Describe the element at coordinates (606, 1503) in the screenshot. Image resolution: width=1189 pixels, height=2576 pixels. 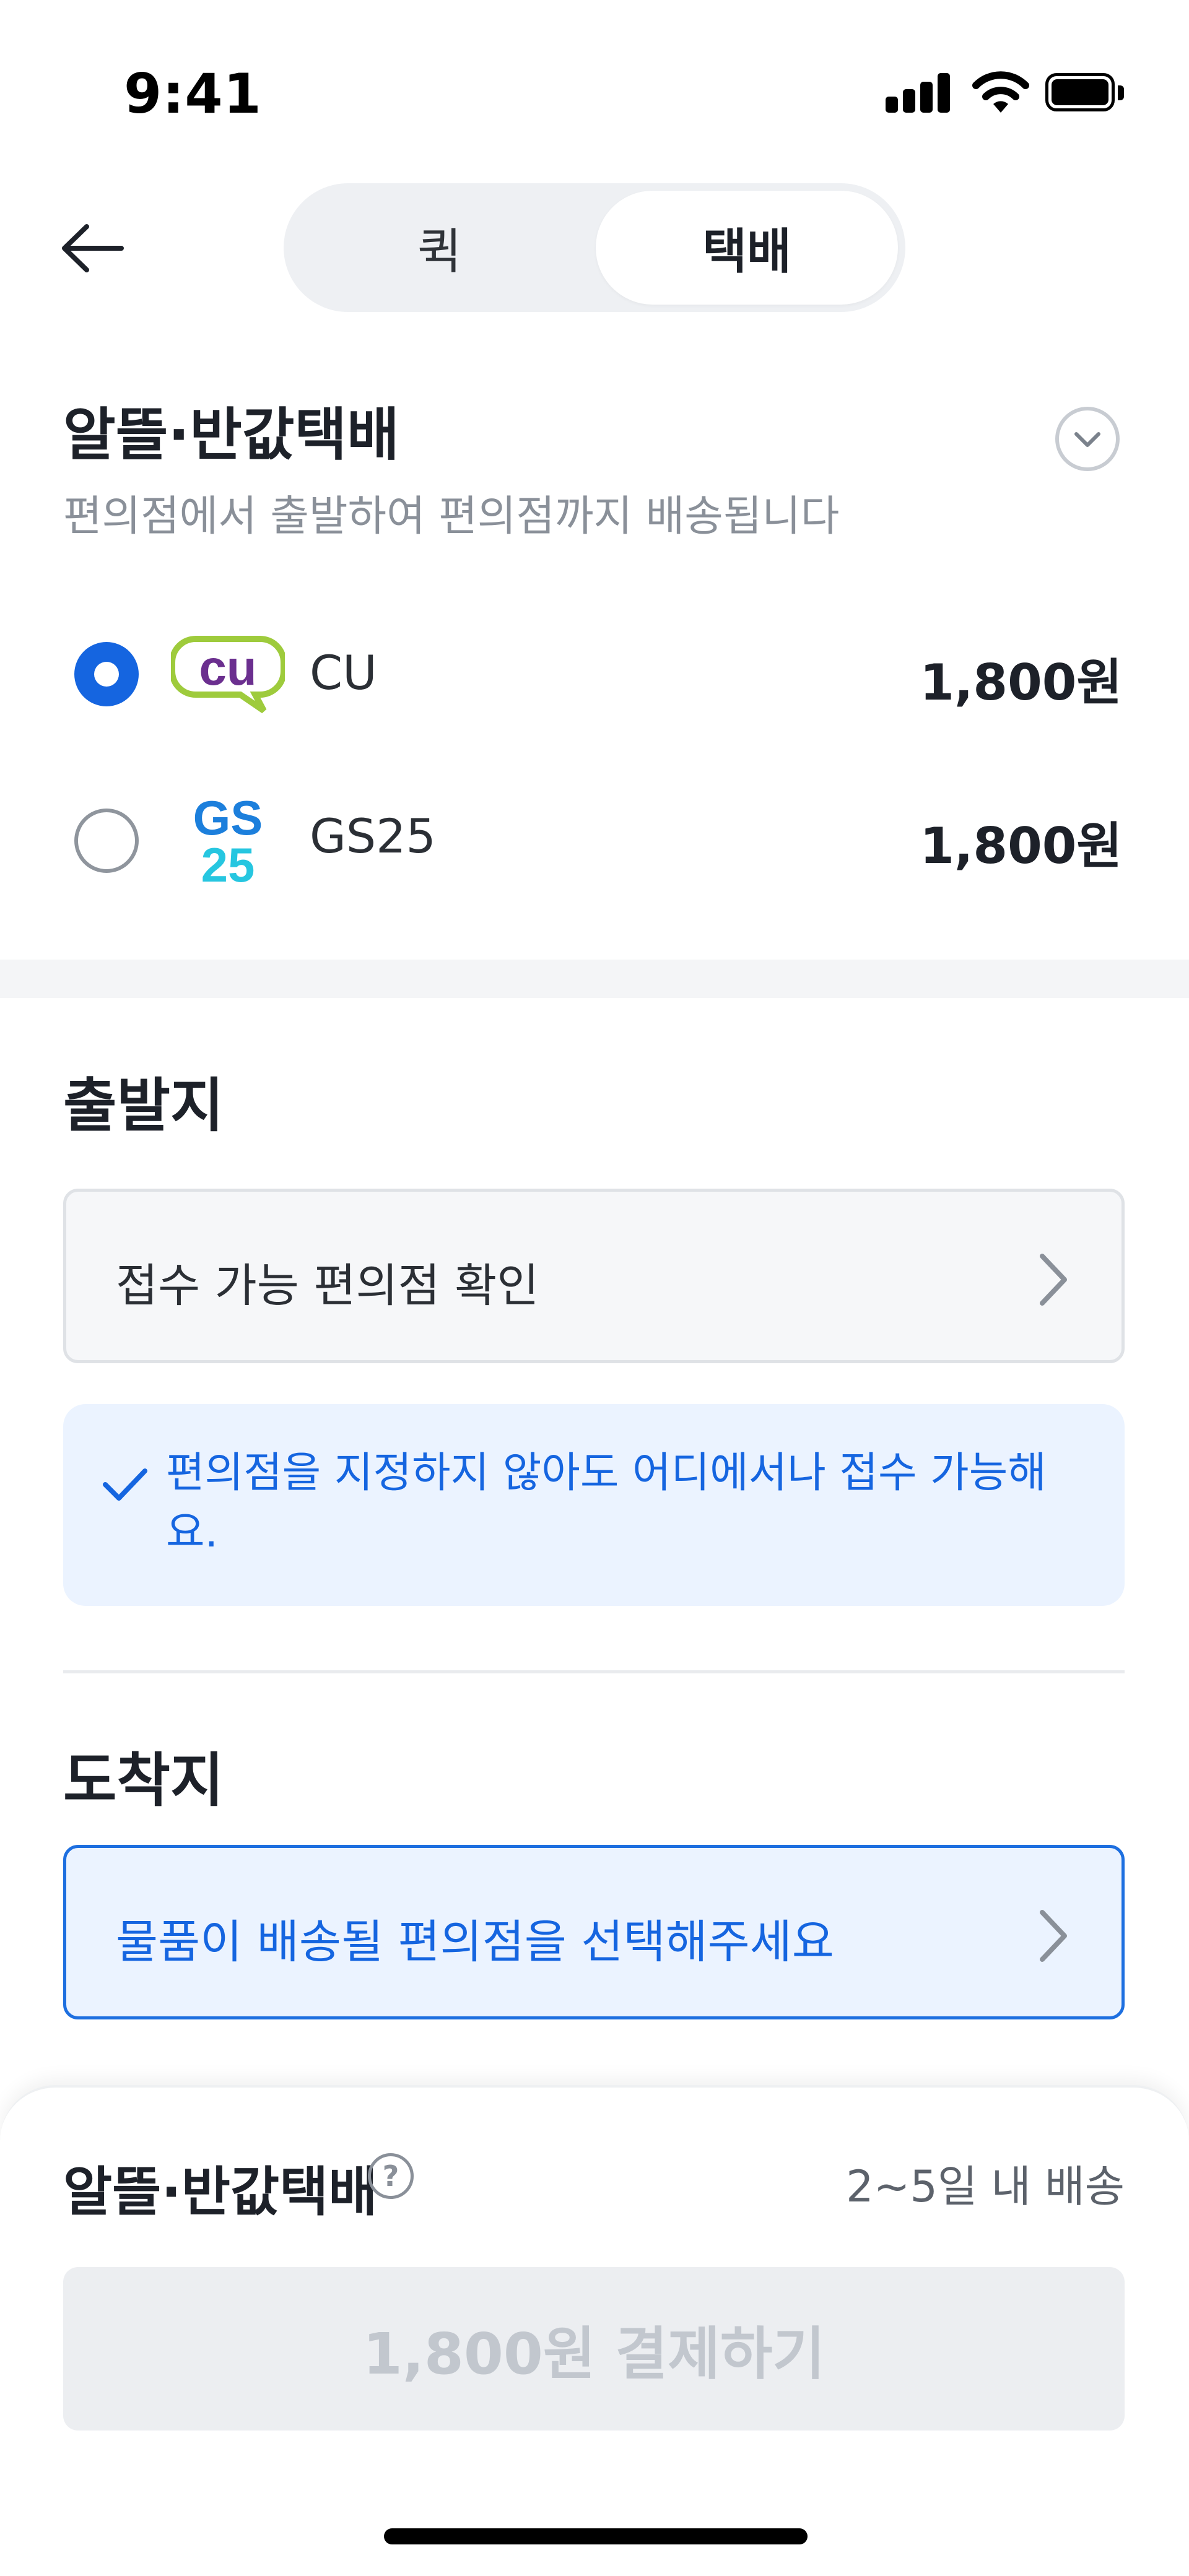
I see `notice-text: 편의점을 지정하지 않아도 어디에서나 접수 가능해요.` at that location.